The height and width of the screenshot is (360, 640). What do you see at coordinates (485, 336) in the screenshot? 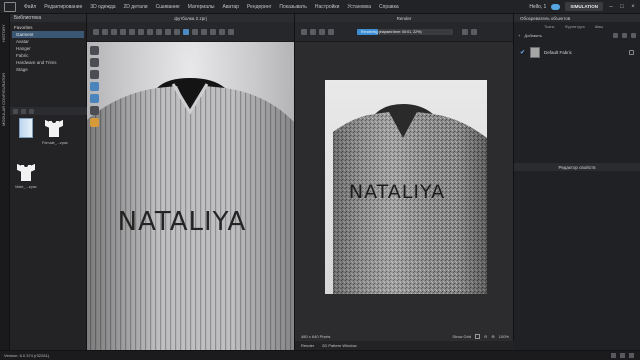
I see `zoom-out-icon: ⊖` at bounding box center [485, 336].